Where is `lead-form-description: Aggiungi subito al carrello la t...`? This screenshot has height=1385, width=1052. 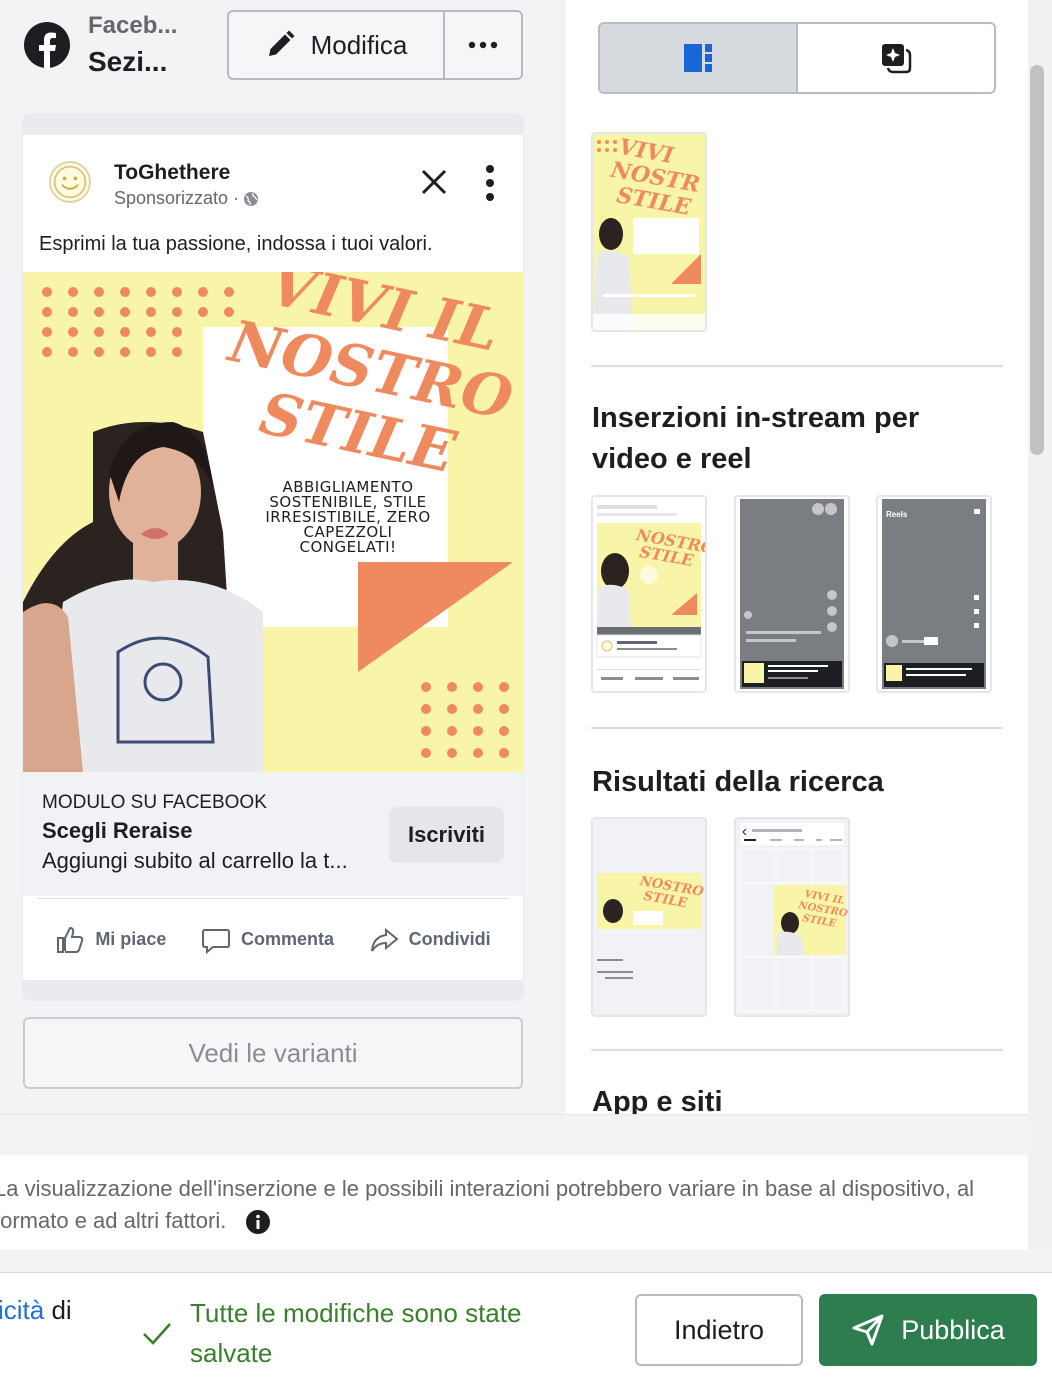
lead-form-description: Aggiungi subito al carrello la t... is located at coordinates (195, 860).